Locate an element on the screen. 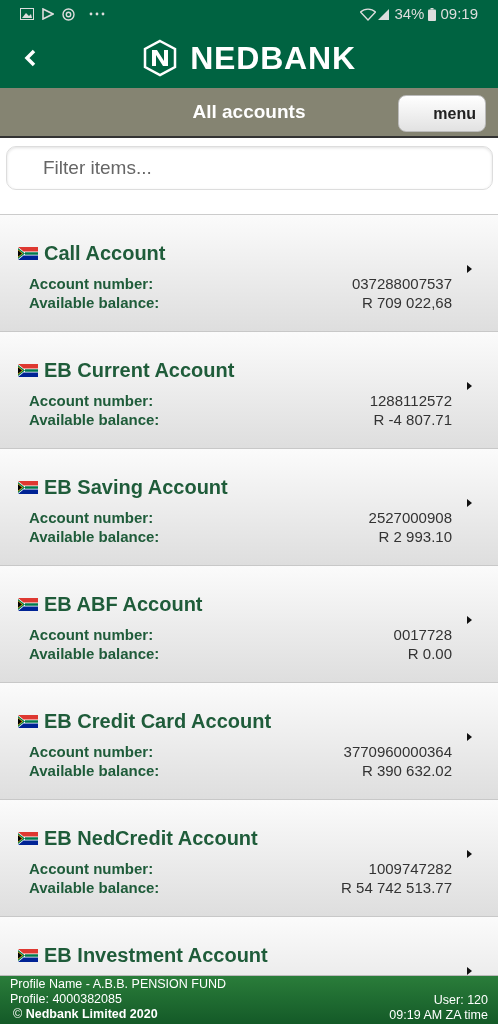 The width and height of the screenshot is (498, 1024). account-name: EB Credit Card Account is located at coordinates (158, 721).